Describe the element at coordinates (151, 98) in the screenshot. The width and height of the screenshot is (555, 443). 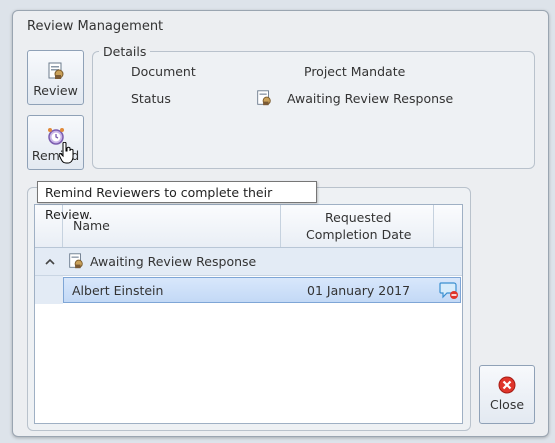
I see `status-label: Status` at that location.